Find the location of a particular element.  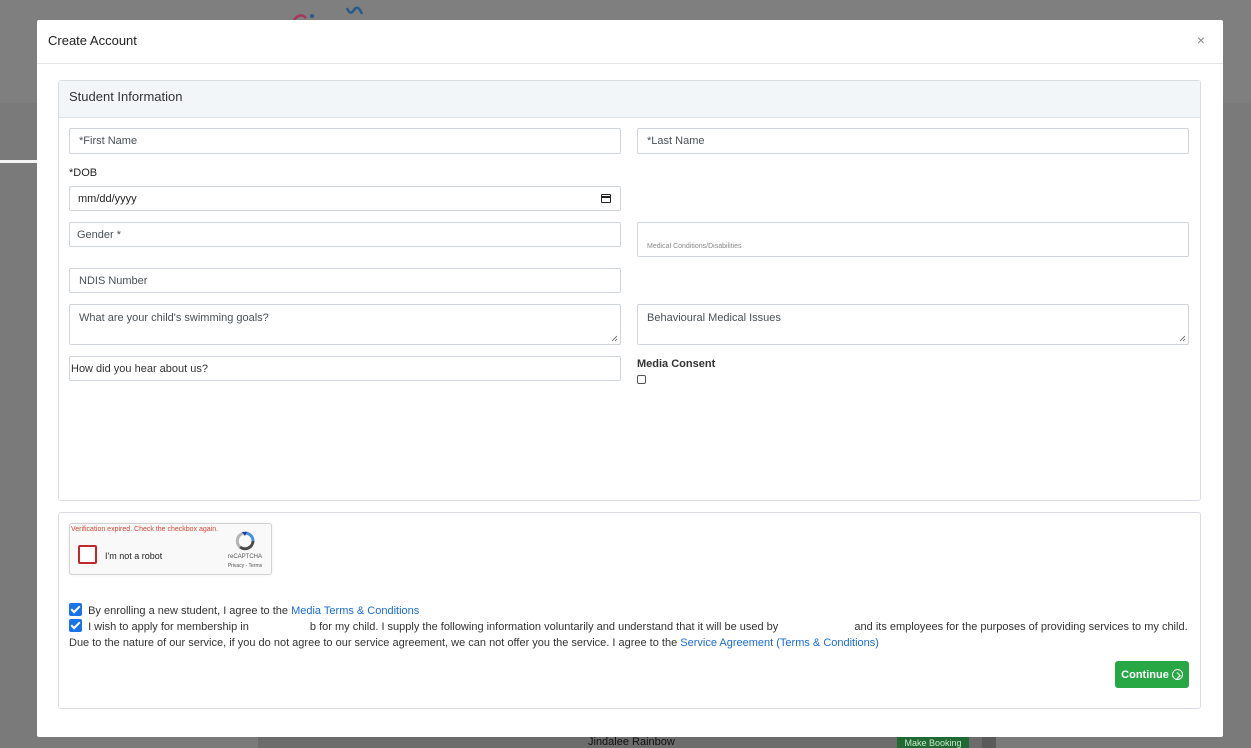

continue-label: Continue is located at coordinates (1145, 674).